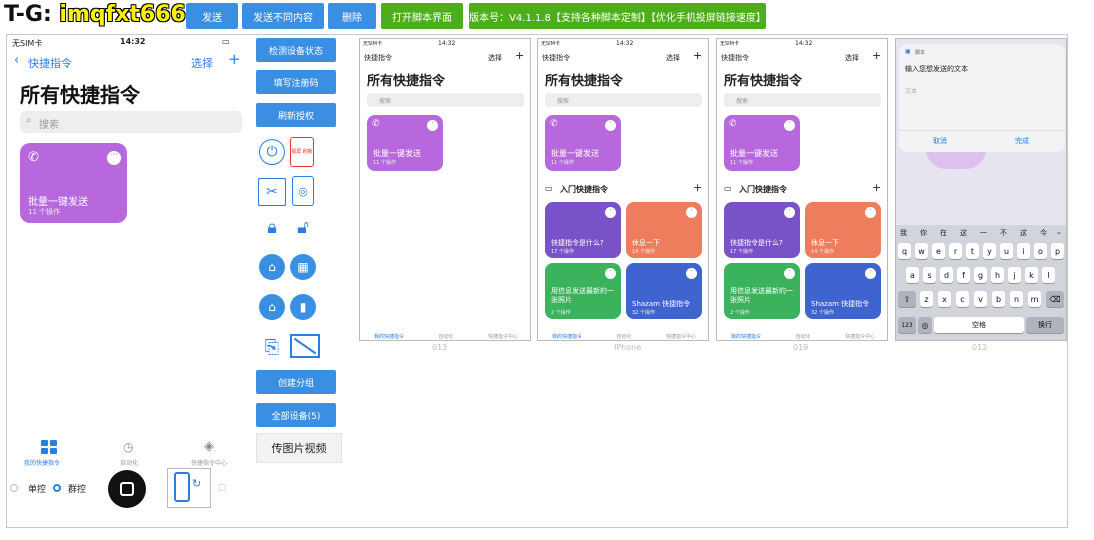 Image resolution: width=1094 pixels, height=540 pixels. Describe the element at coordinates (998, 299) in the screenshot. I see `key-b: b` at that location.